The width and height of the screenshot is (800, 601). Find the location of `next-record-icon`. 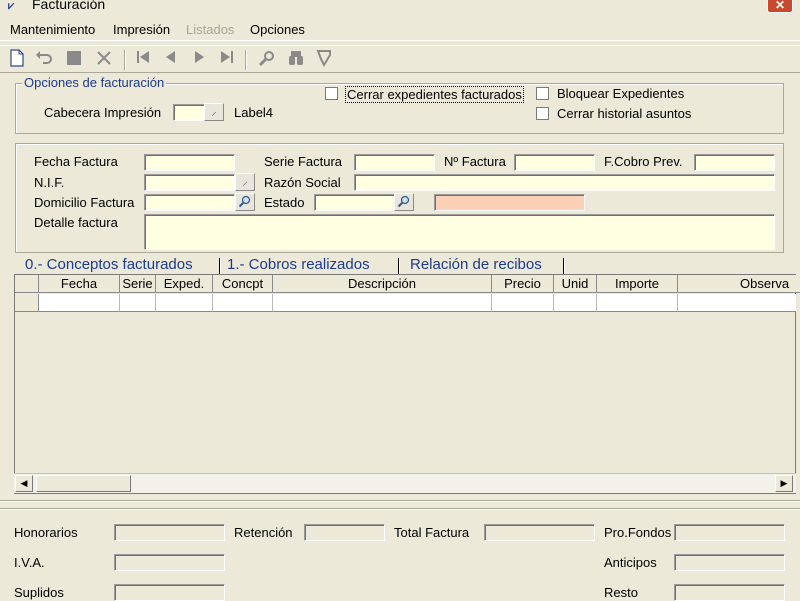

next-record-icon is located at coordinates (199, 60).